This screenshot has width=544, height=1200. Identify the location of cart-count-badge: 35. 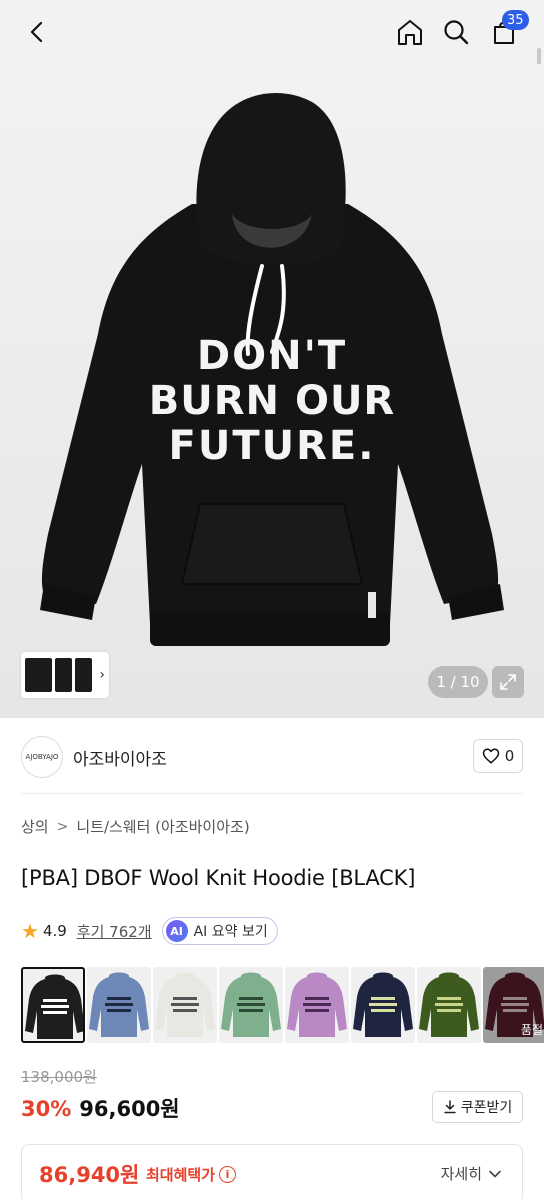
(515, 20).